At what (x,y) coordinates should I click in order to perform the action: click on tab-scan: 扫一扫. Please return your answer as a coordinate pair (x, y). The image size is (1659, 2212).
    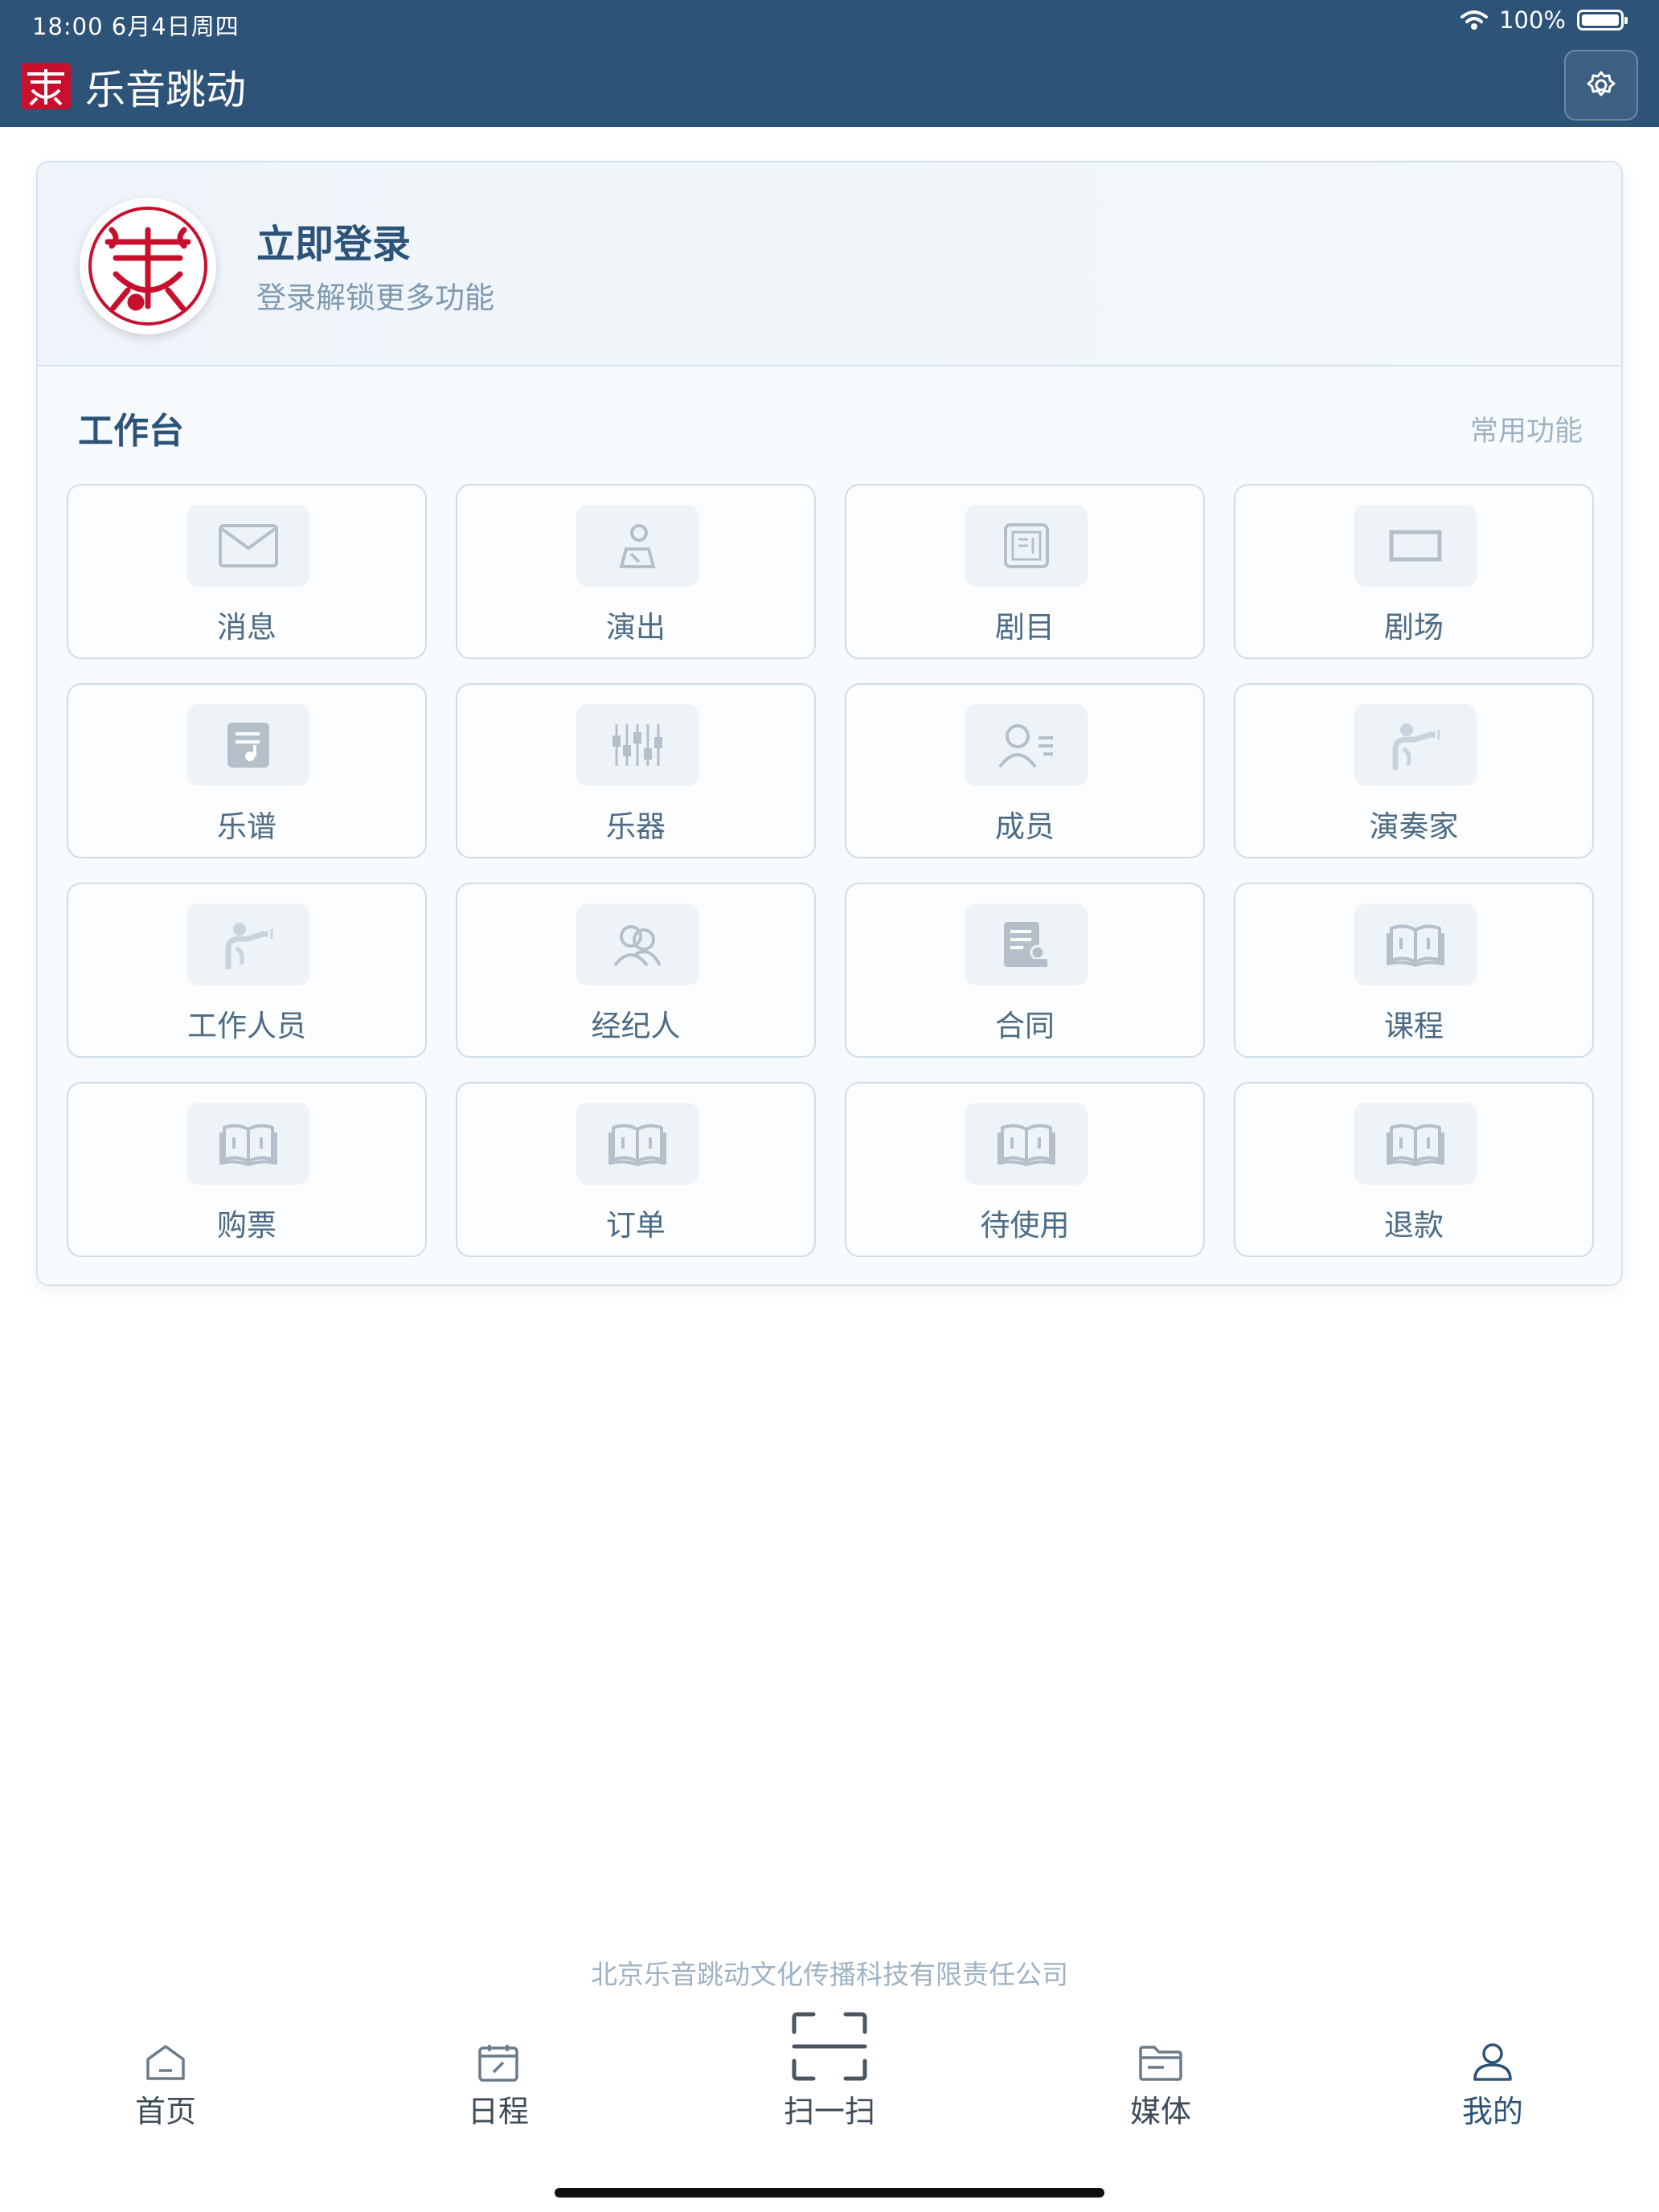
    Looking at the image, I should click on (829, 2071).